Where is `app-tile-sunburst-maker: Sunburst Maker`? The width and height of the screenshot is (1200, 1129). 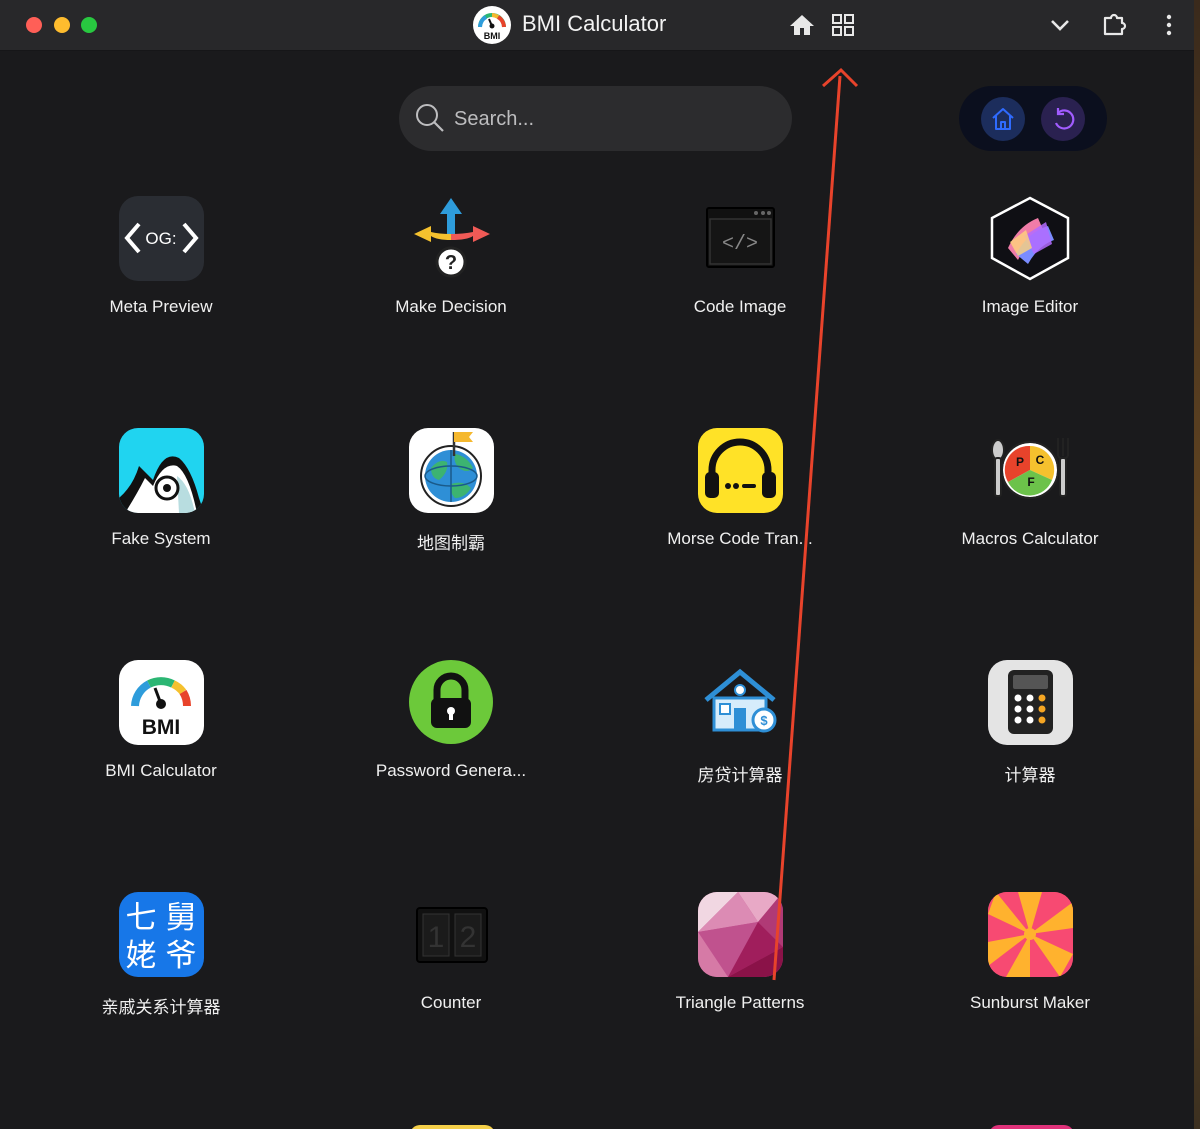 app-tile-sunburst-maker: Sunburst Maker is located at coordinates (1030, 962).